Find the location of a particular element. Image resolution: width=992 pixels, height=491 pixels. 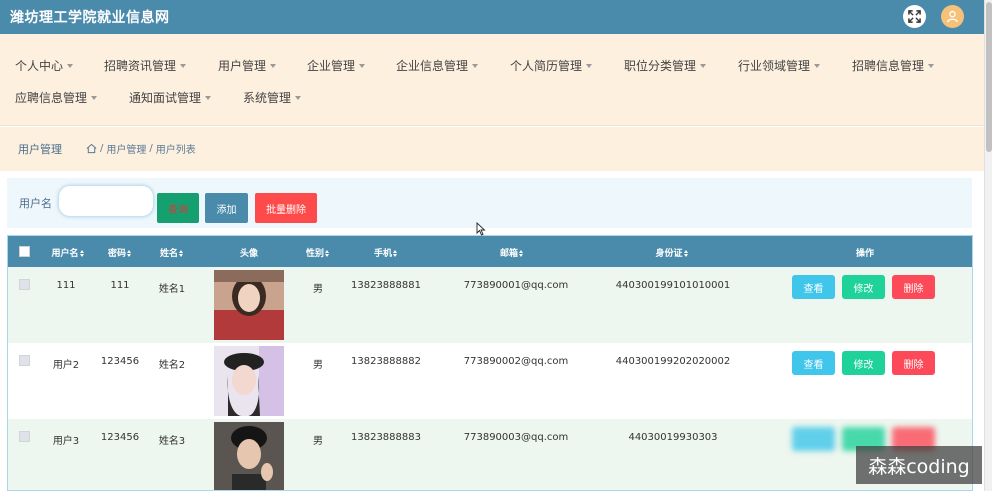

breadcrumb-item-users: 用户管理 is located at coordinates (126, 148).